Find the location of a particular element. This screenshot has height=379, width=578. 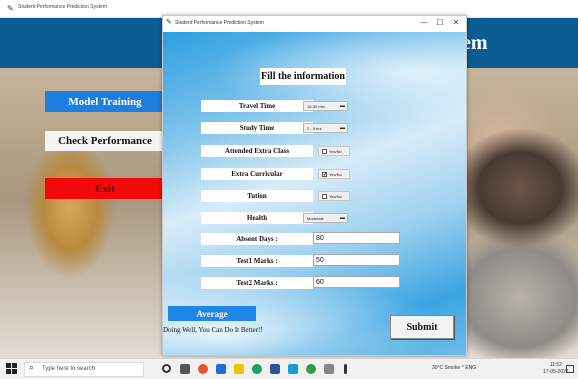

tution-check-box is located at coordinates (324, 196).